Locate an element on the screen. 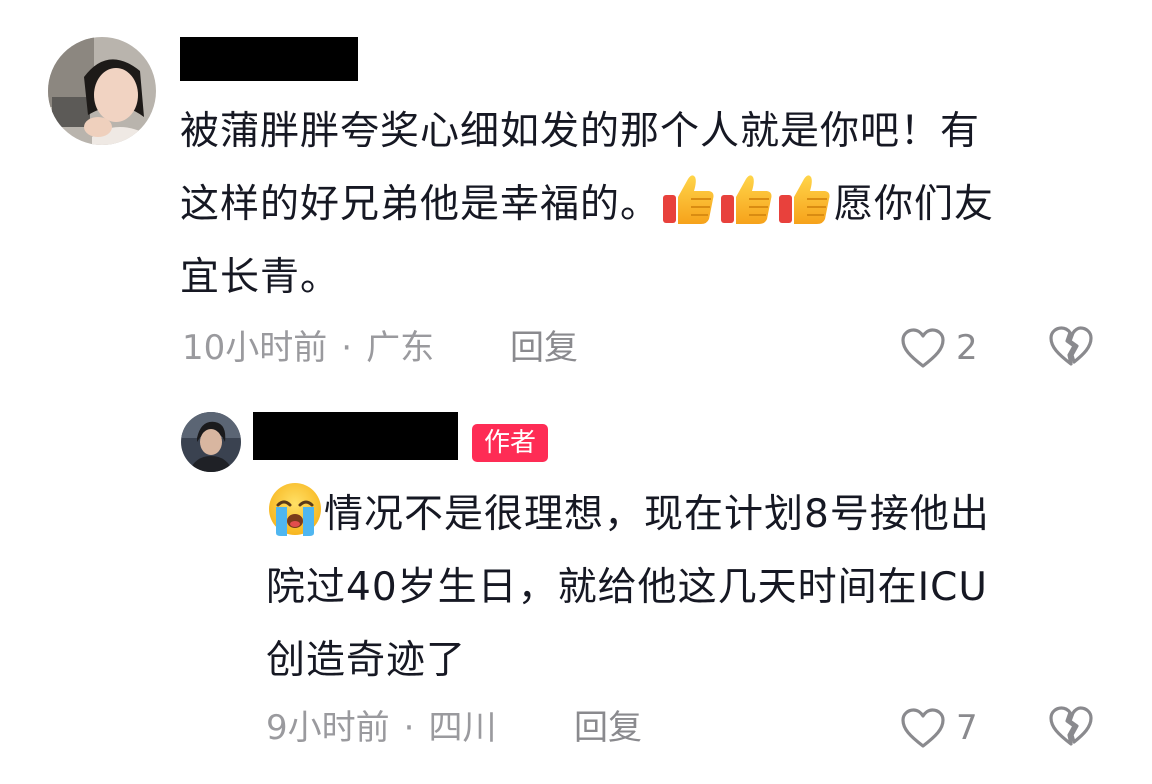  commenter-name-redacted is located at coordinates (269, 59).